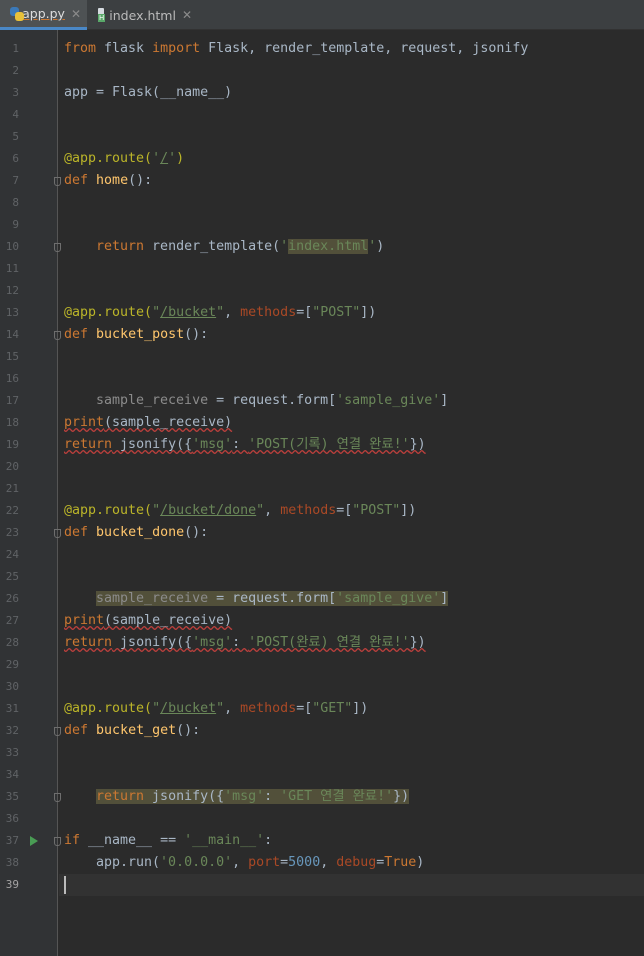  Describe the element at coordinates (15, 180) in the screenshot. I see `line-number: 7` at that location.